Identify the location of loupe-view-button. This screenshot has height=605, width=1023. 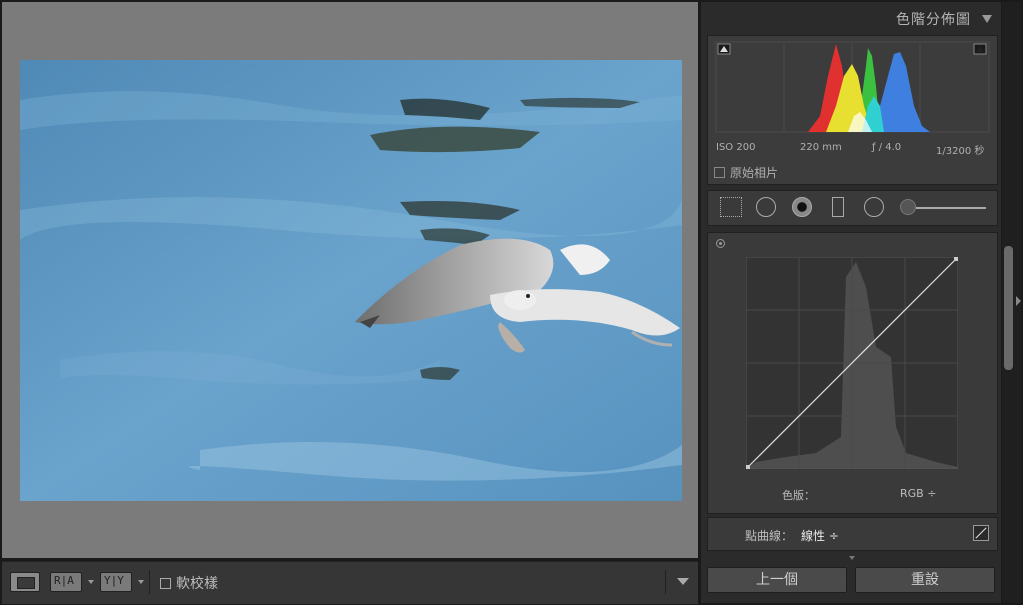
(25, 582).